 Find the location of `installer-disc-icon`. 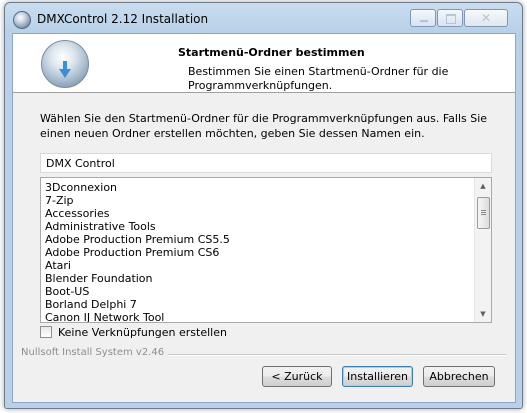

installer-disc-icon is located at coordinates (22, 20).